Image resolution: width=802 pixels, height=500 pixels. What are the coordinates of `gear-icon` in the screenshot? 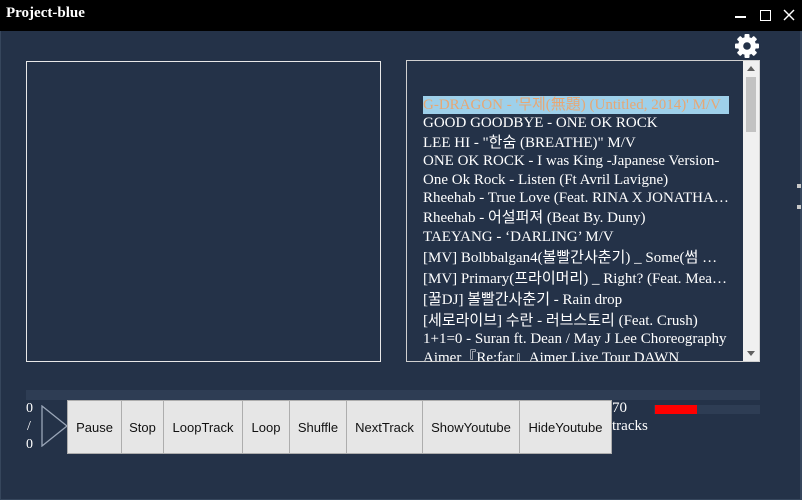 It's located at (747, 46).